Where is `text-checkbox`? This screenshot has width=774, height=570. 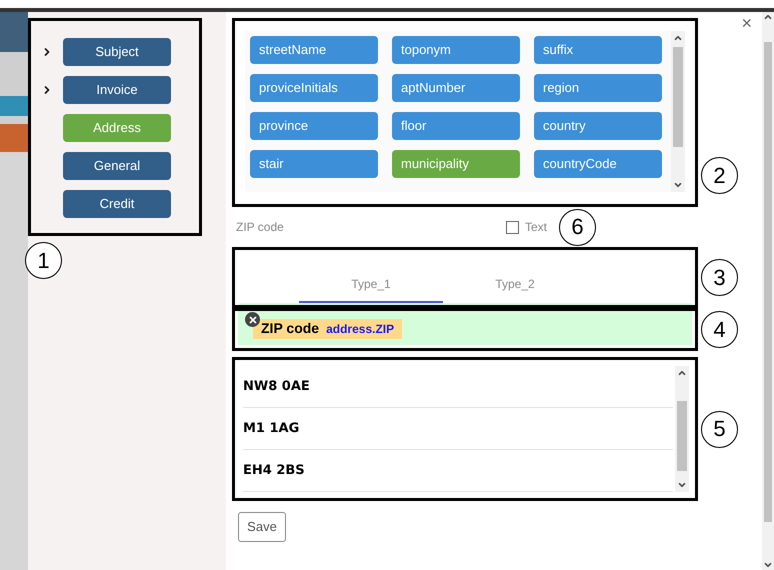 text-checkbox is located at coordinates (512, 227).